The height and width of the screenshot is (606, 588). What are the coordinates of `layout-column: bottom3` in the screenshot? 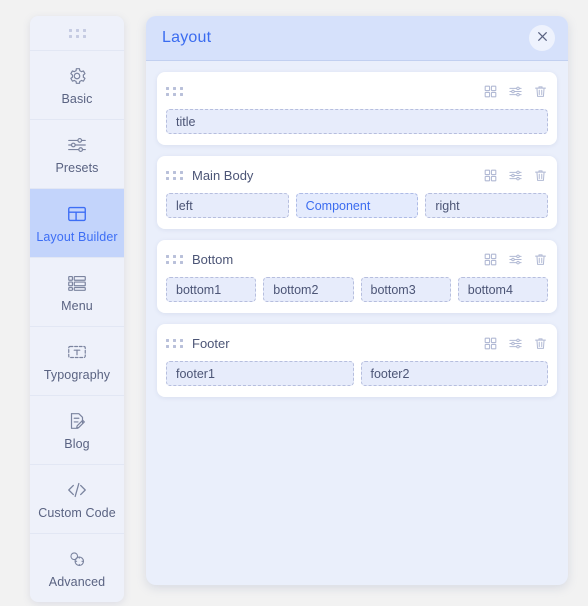 It's located at (405, 289).